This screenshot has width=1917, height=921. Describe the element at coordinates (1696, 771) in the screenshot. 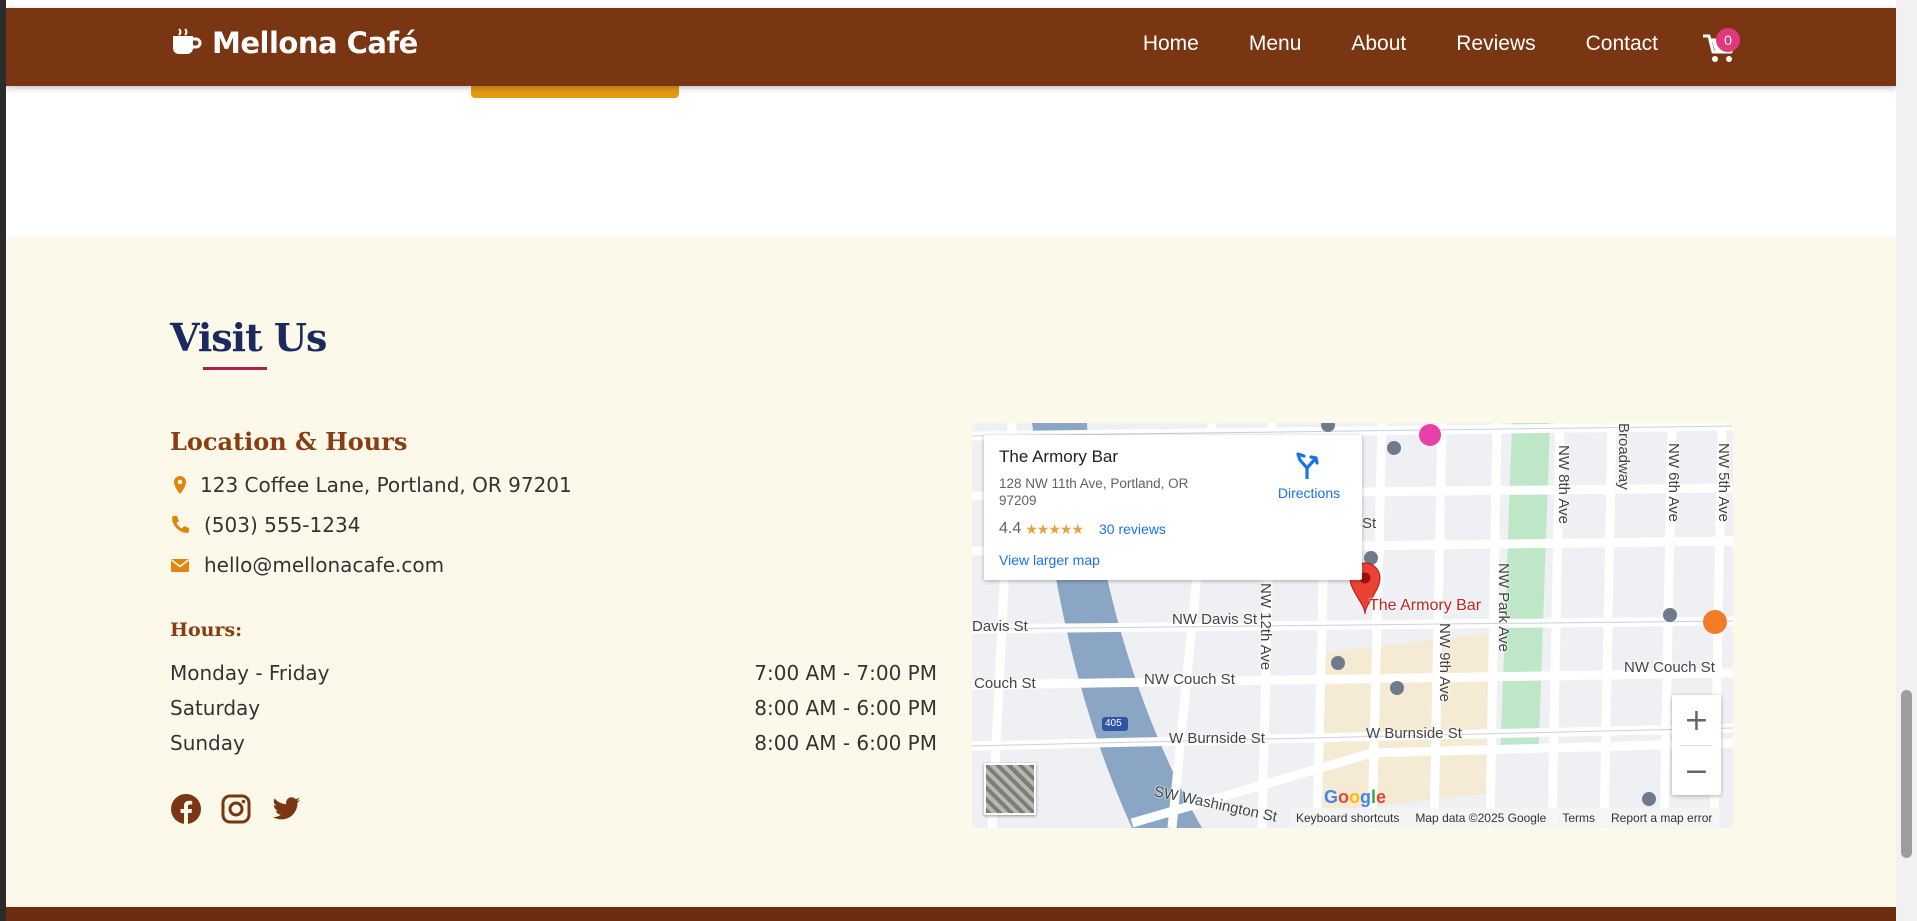

I see `zoom-out-button: −` at that location.